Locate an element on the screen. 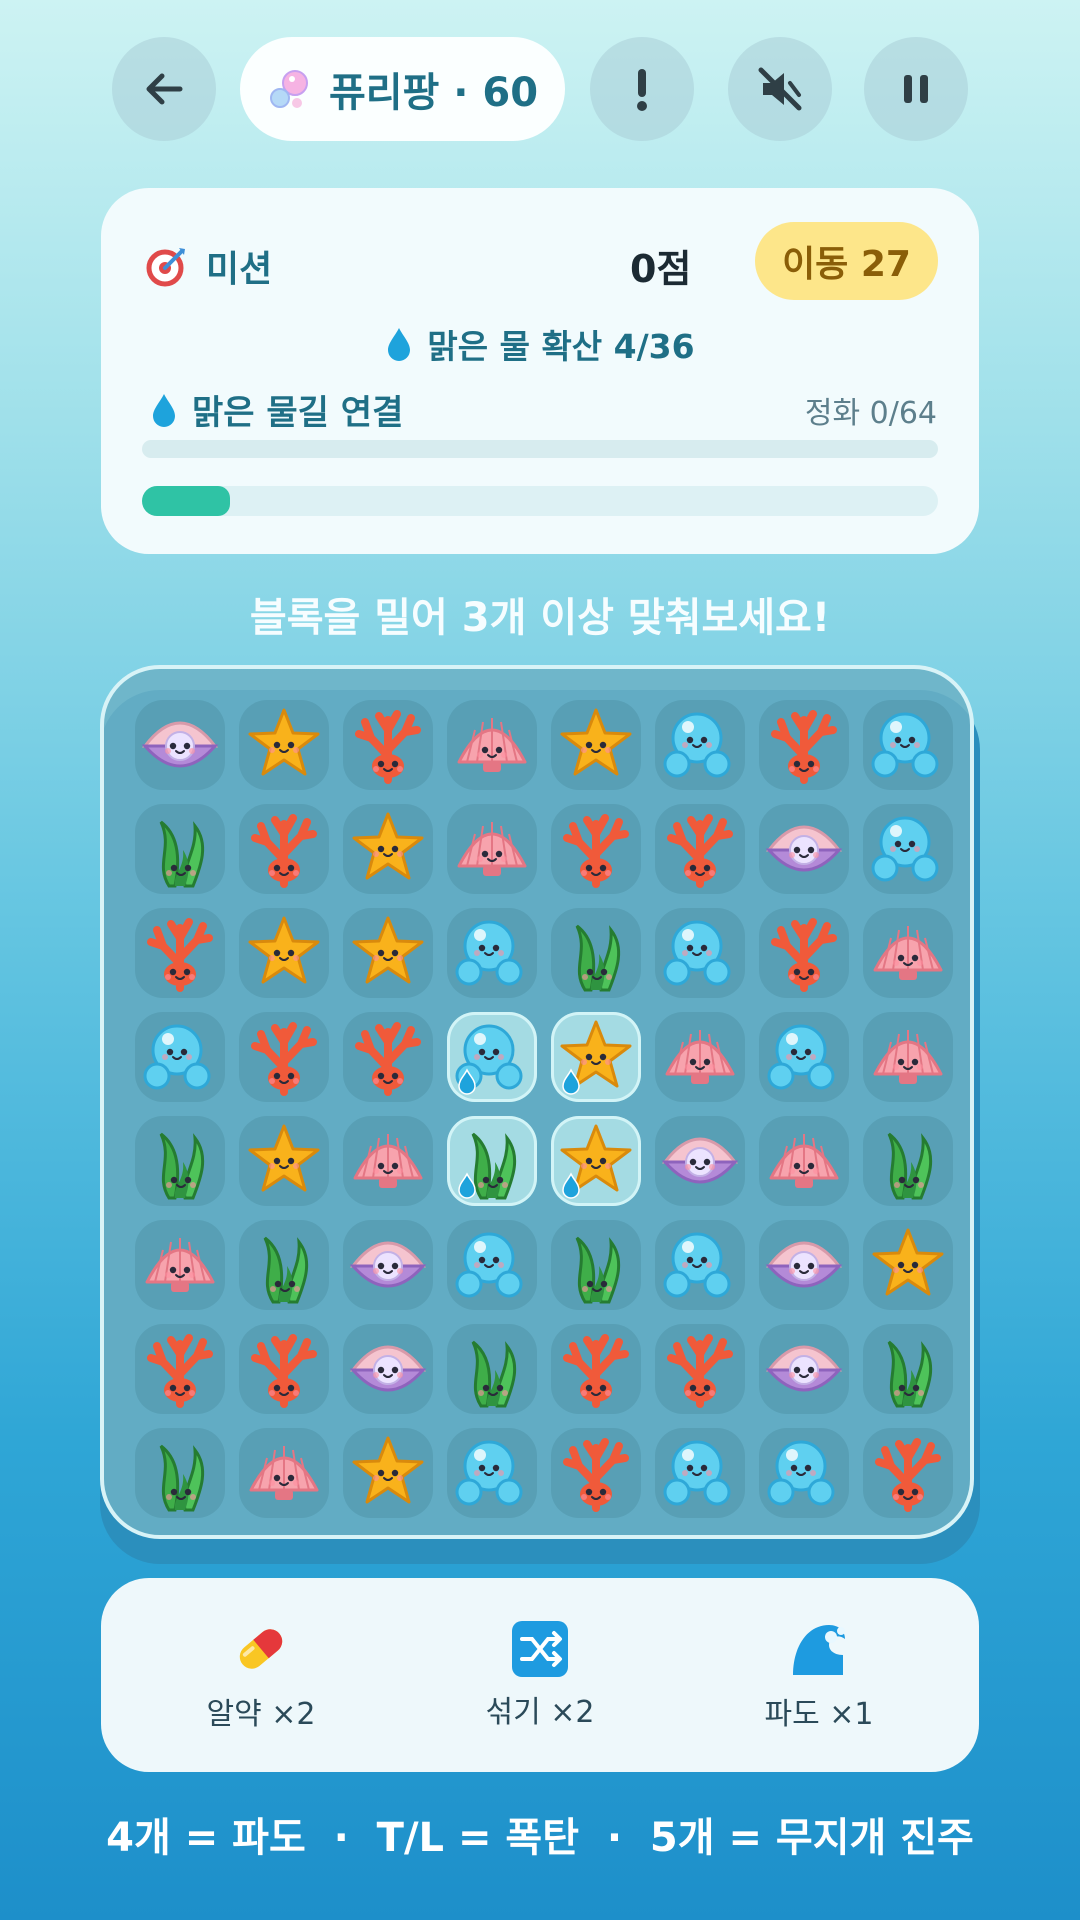  exclamation-icon is located at coordinates (642, 90).